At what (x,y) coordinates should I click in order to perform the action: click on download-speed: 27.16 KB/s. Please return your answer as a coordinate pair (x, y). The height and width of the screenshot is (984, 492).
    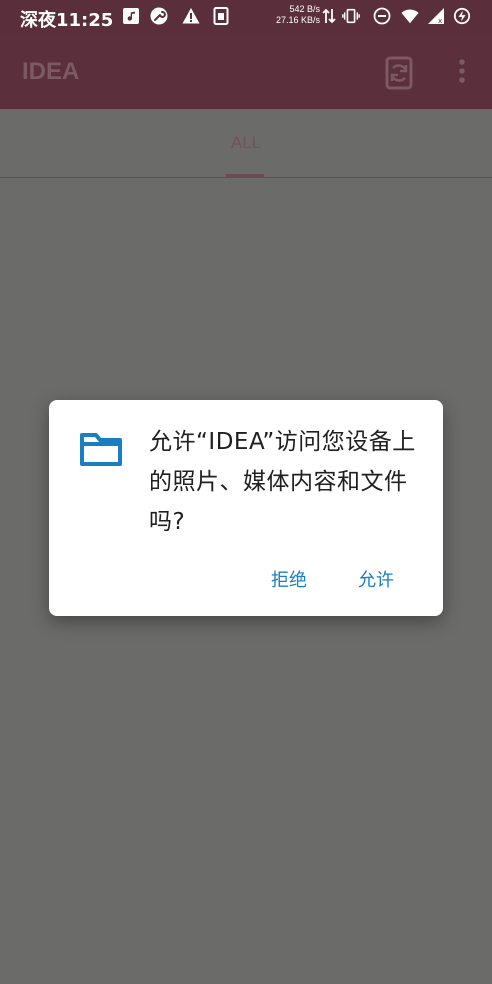
    Looking at the image, I should click on (297, 20).